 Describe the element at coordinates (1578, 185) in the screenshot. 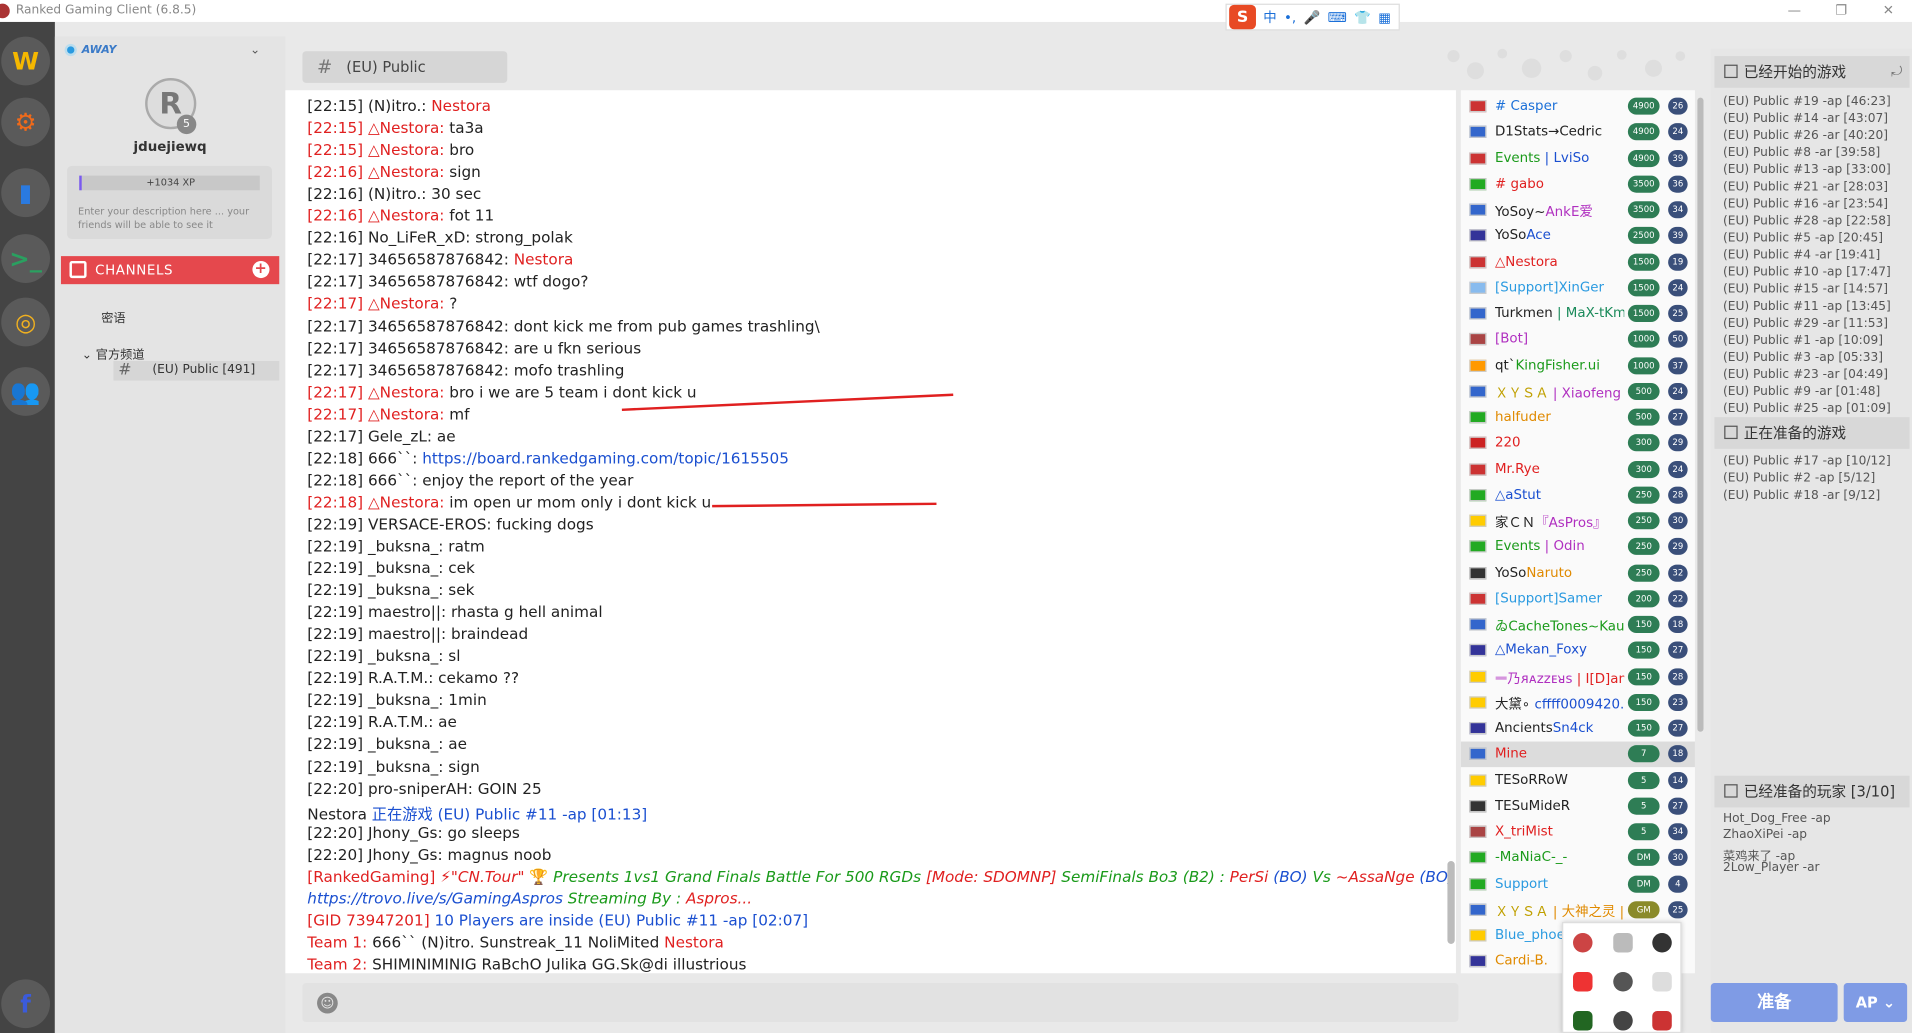

I see `user-row: # gabo 3500 36` at that location.